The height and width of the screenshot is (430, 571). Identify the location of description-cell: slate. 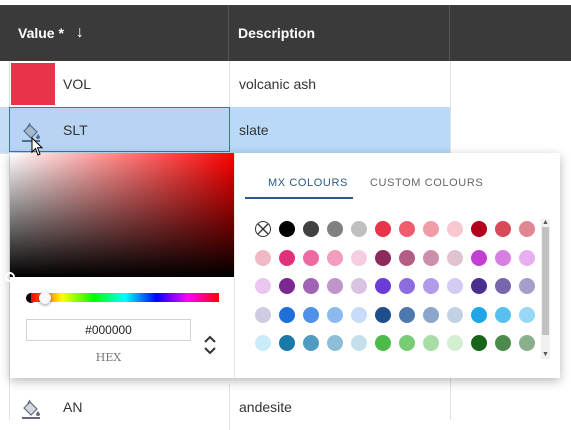
(254, 130).